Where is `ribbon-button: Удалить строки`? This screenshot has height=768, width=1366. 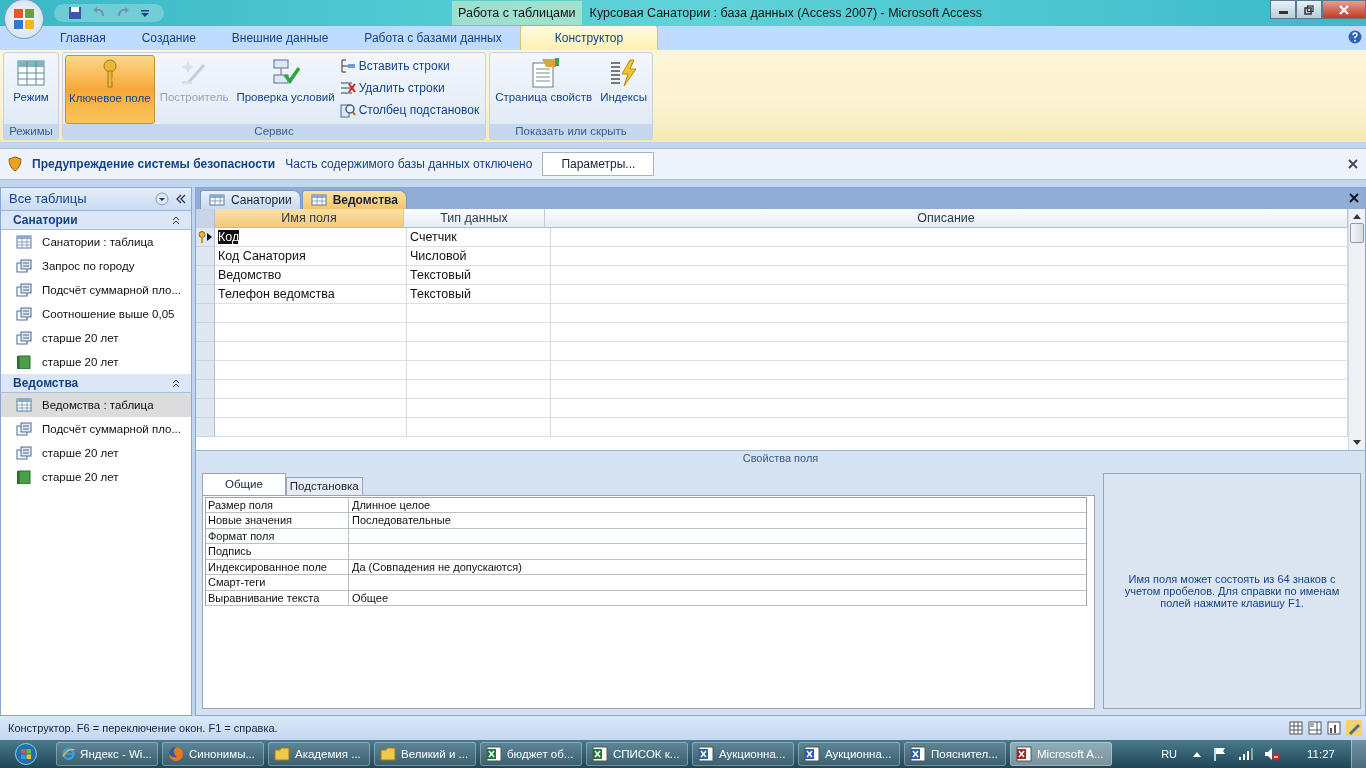
ribbon-button: Удалить строки is located at coordinates (411, 88).